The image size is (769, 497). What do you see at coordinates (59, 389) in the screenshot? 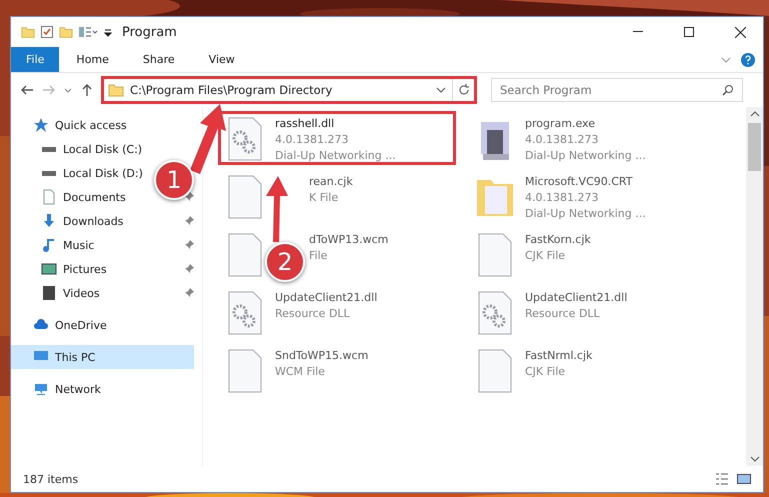
I see `sidebar-item: Network` at bounding box center [59, 389].